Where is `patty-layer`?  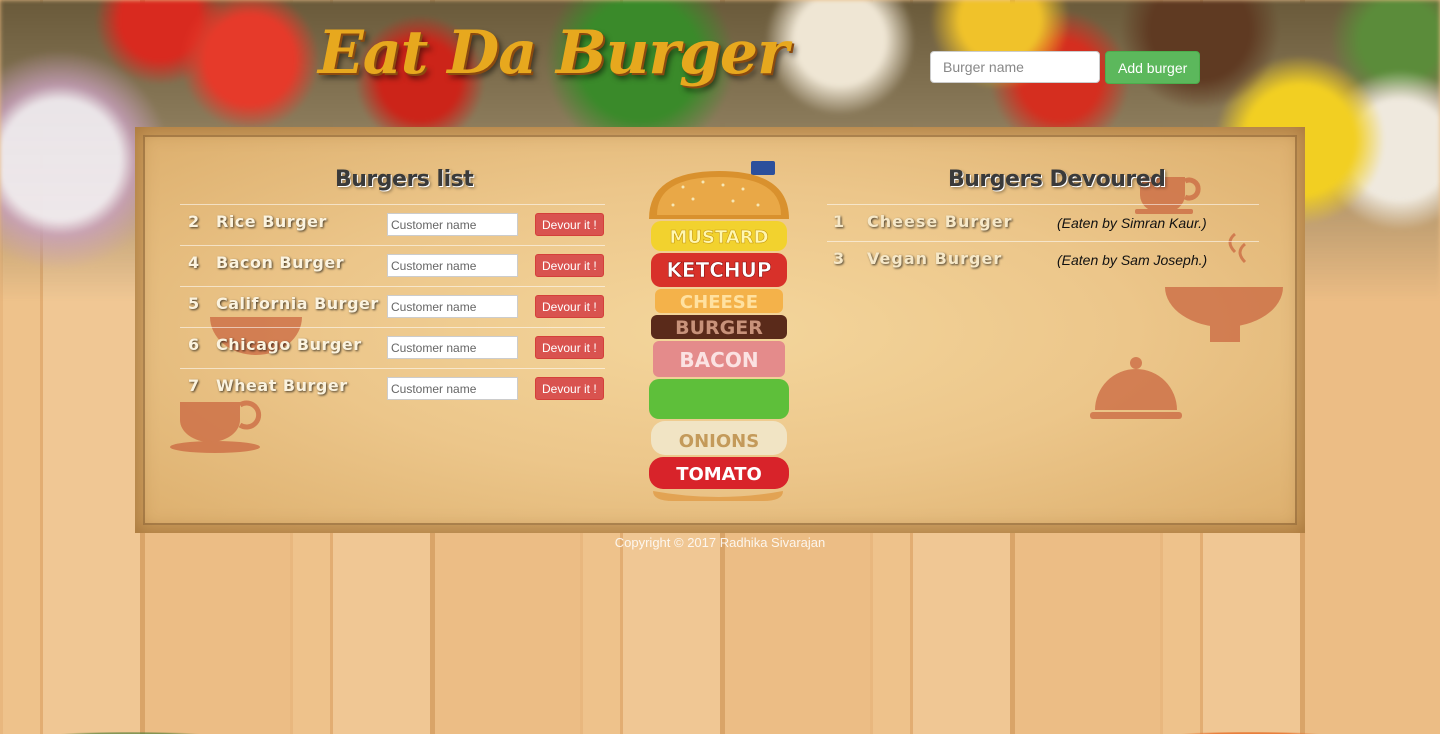
patty-layer is located at coordinates (719, 327).